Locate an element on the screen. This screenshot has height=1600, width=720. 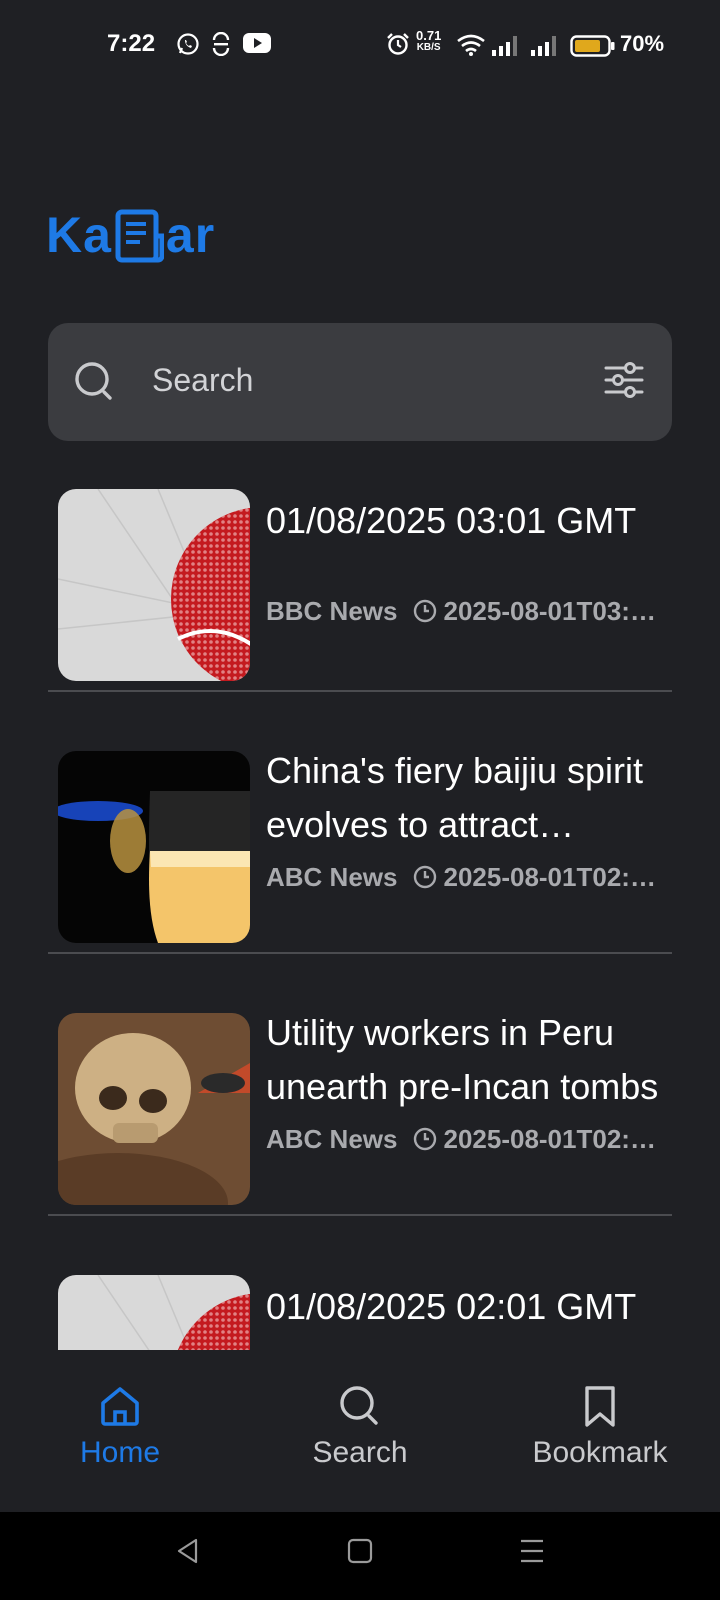
filter-sliders-icon is located at coordinates (624, 380).